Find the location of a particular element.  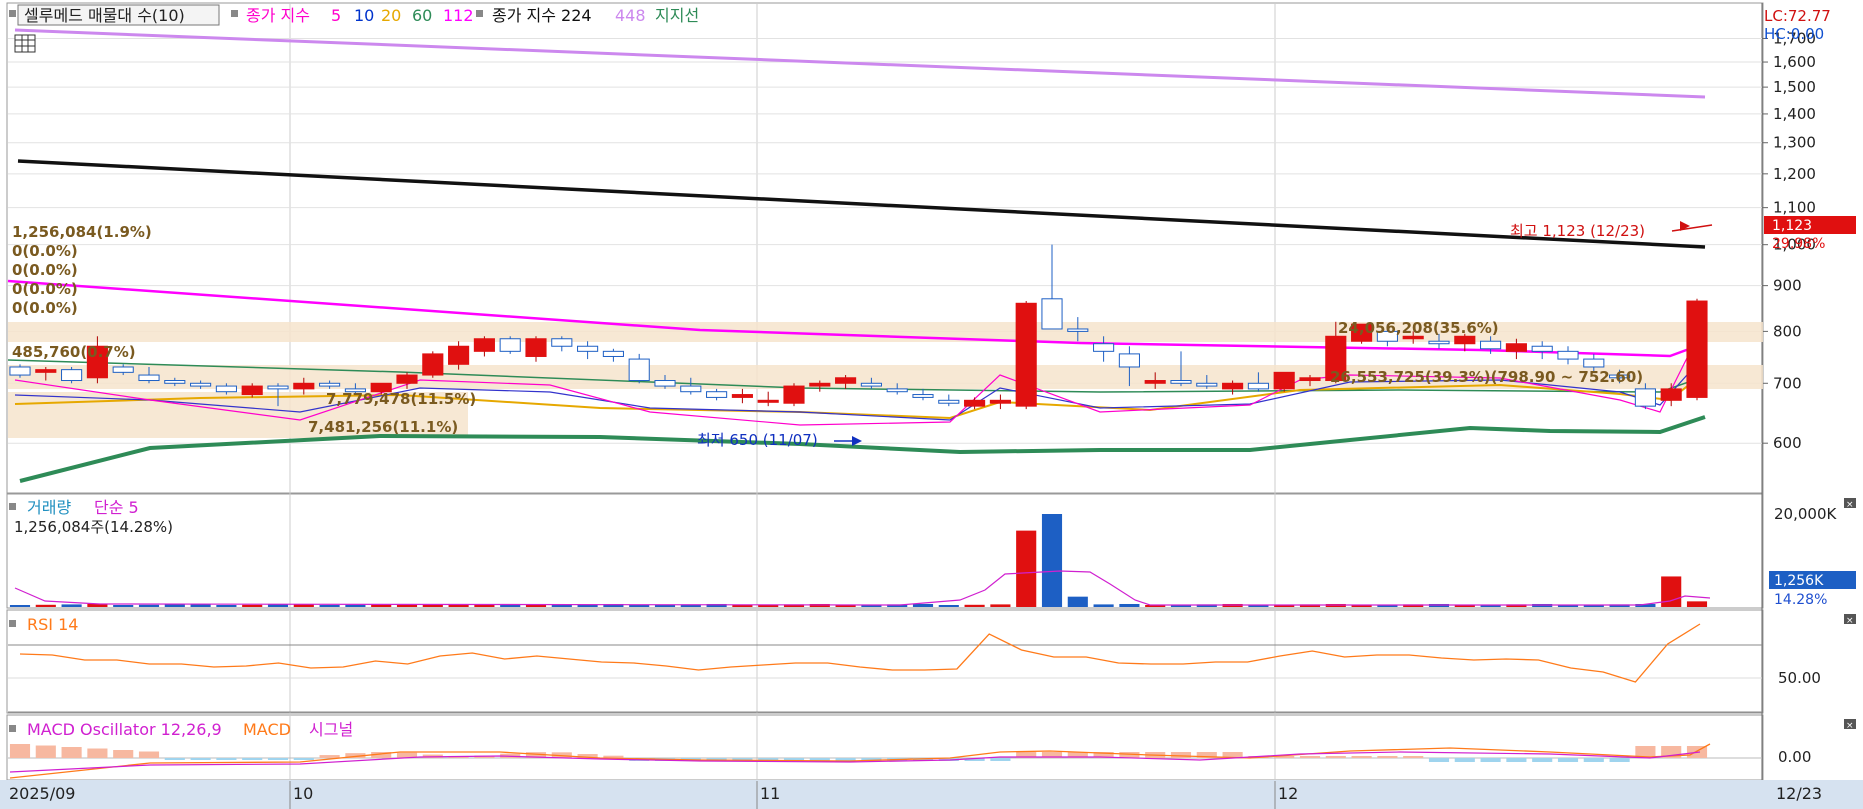

macd-y-tick: 0.00 is located at coordinates (1794, 757).